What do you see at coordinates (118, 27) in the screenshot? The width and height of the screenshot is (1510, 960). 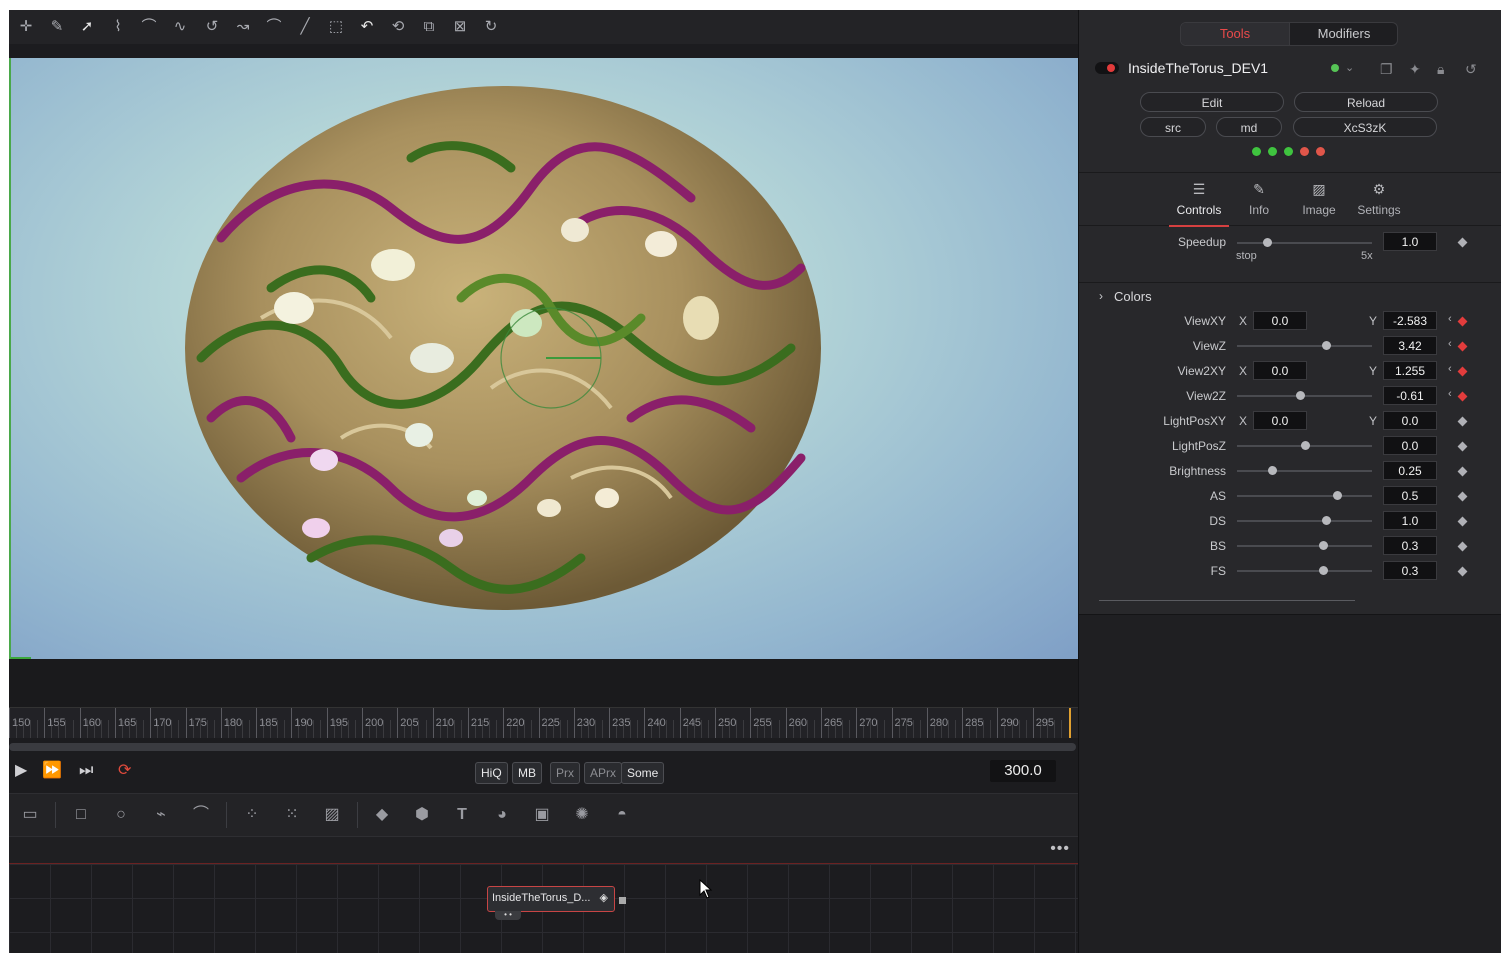 I see `bspline-icon: ⌇` at bounding box center [118, 27].